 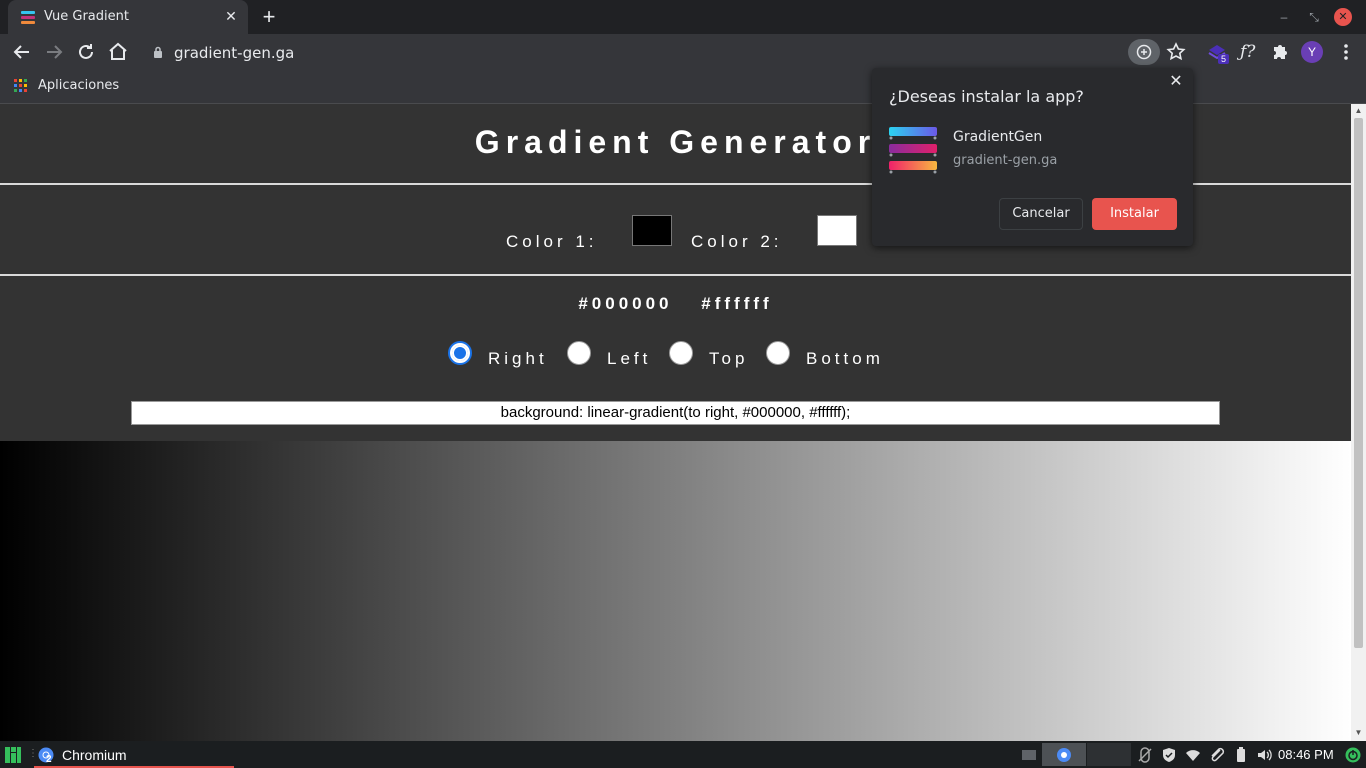 What do you see at coordinates (28, 17) in the screenshot?
I see `gradient-app-favicon-icon` at bounding box center [28, 17].